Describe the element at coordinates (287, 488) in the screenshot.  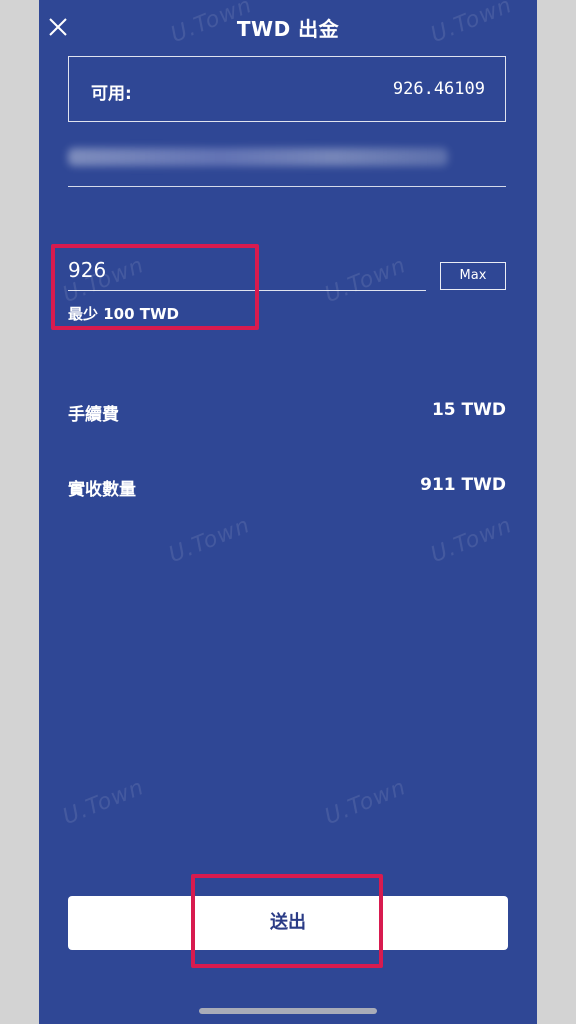
I see `receive-row: 實收數量 911 TWD` at that location.